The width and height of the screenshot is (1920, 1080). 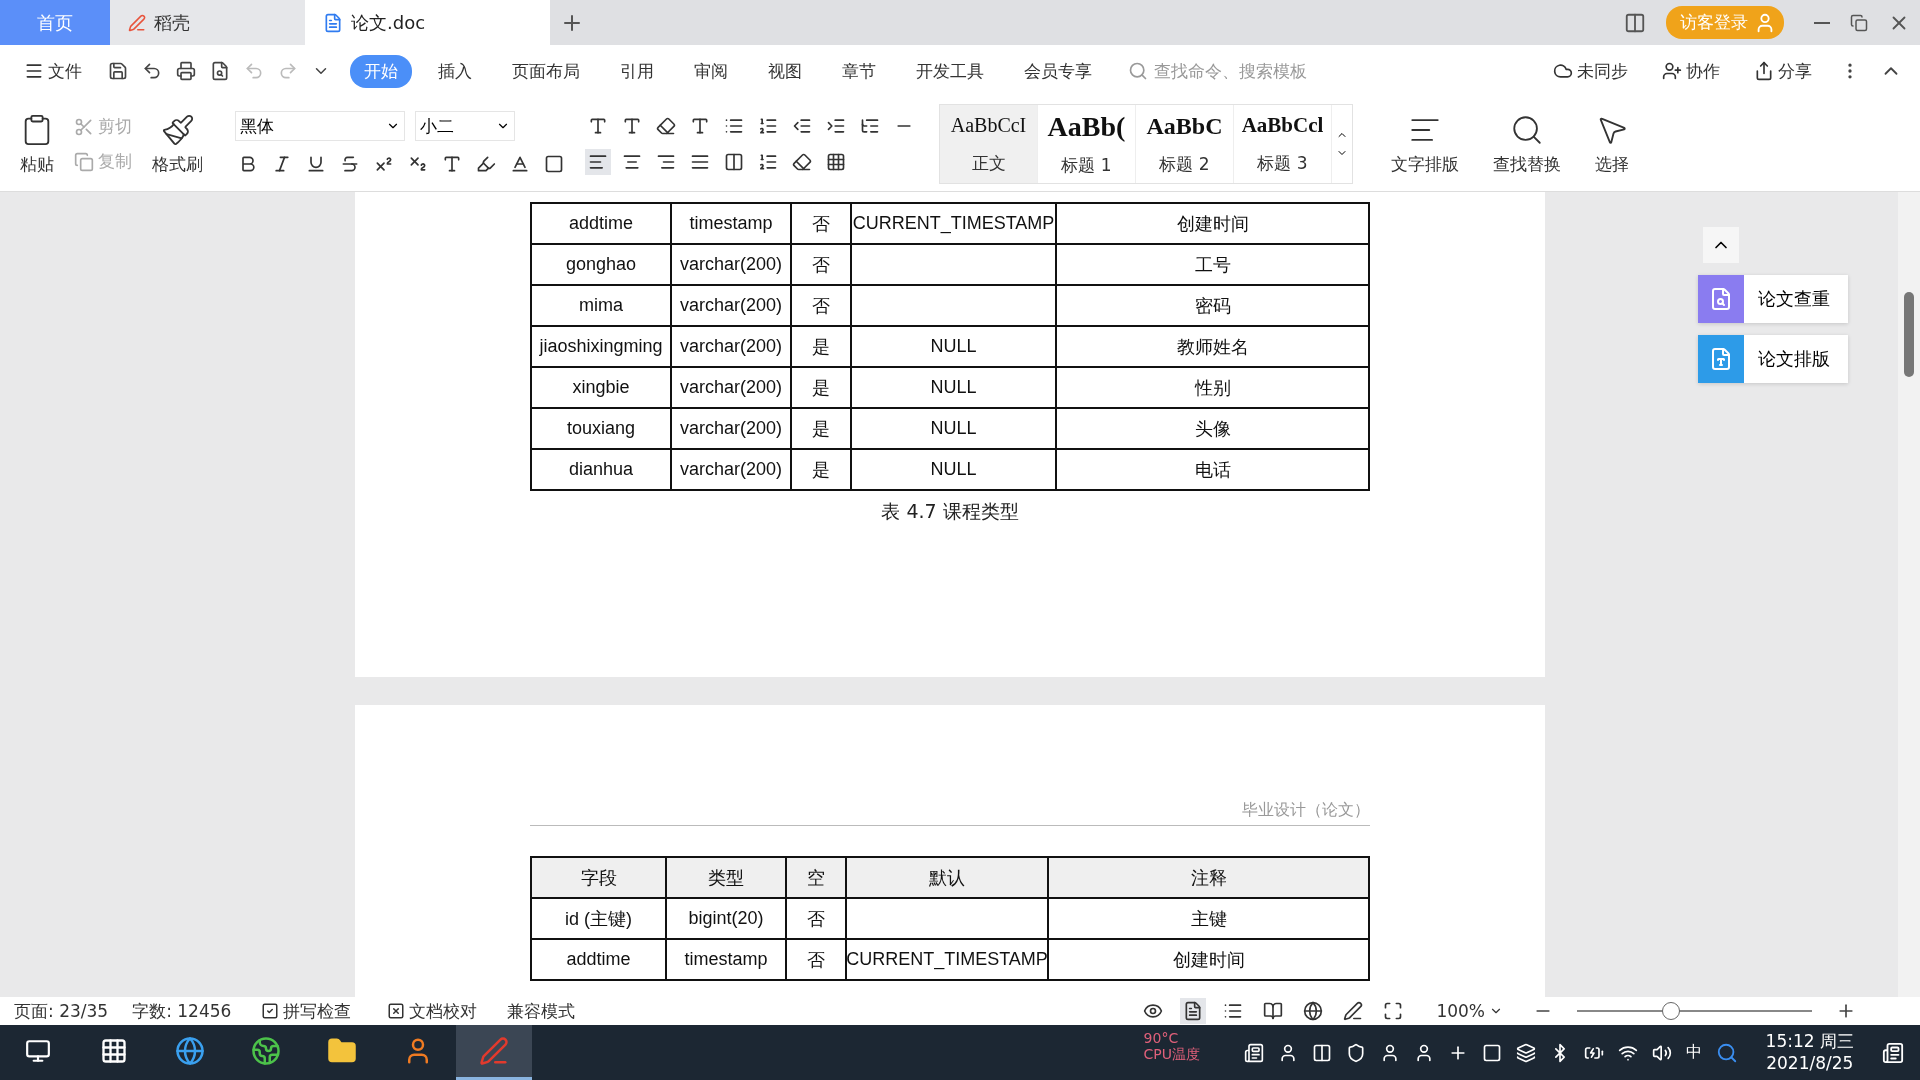 What do you see at coordinates (520, 164) in the screenshot?
I see `font-color-icon` at bounding box center [520, 164].